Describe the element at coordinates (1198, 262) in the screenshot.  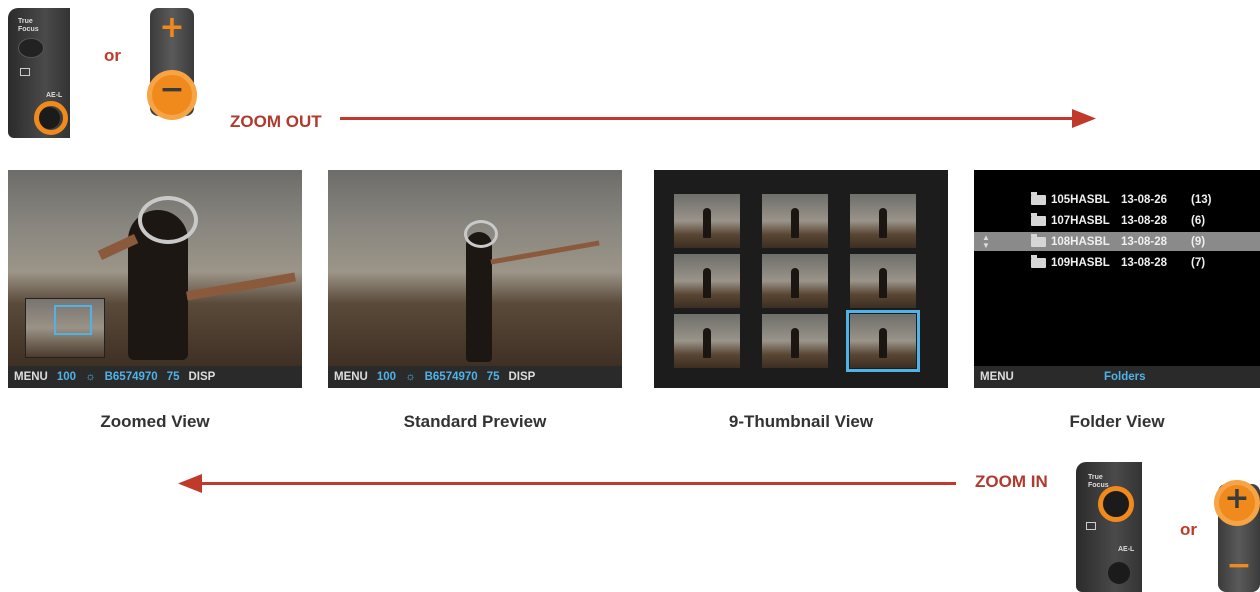
I see `folder-count: (7)` at that location.